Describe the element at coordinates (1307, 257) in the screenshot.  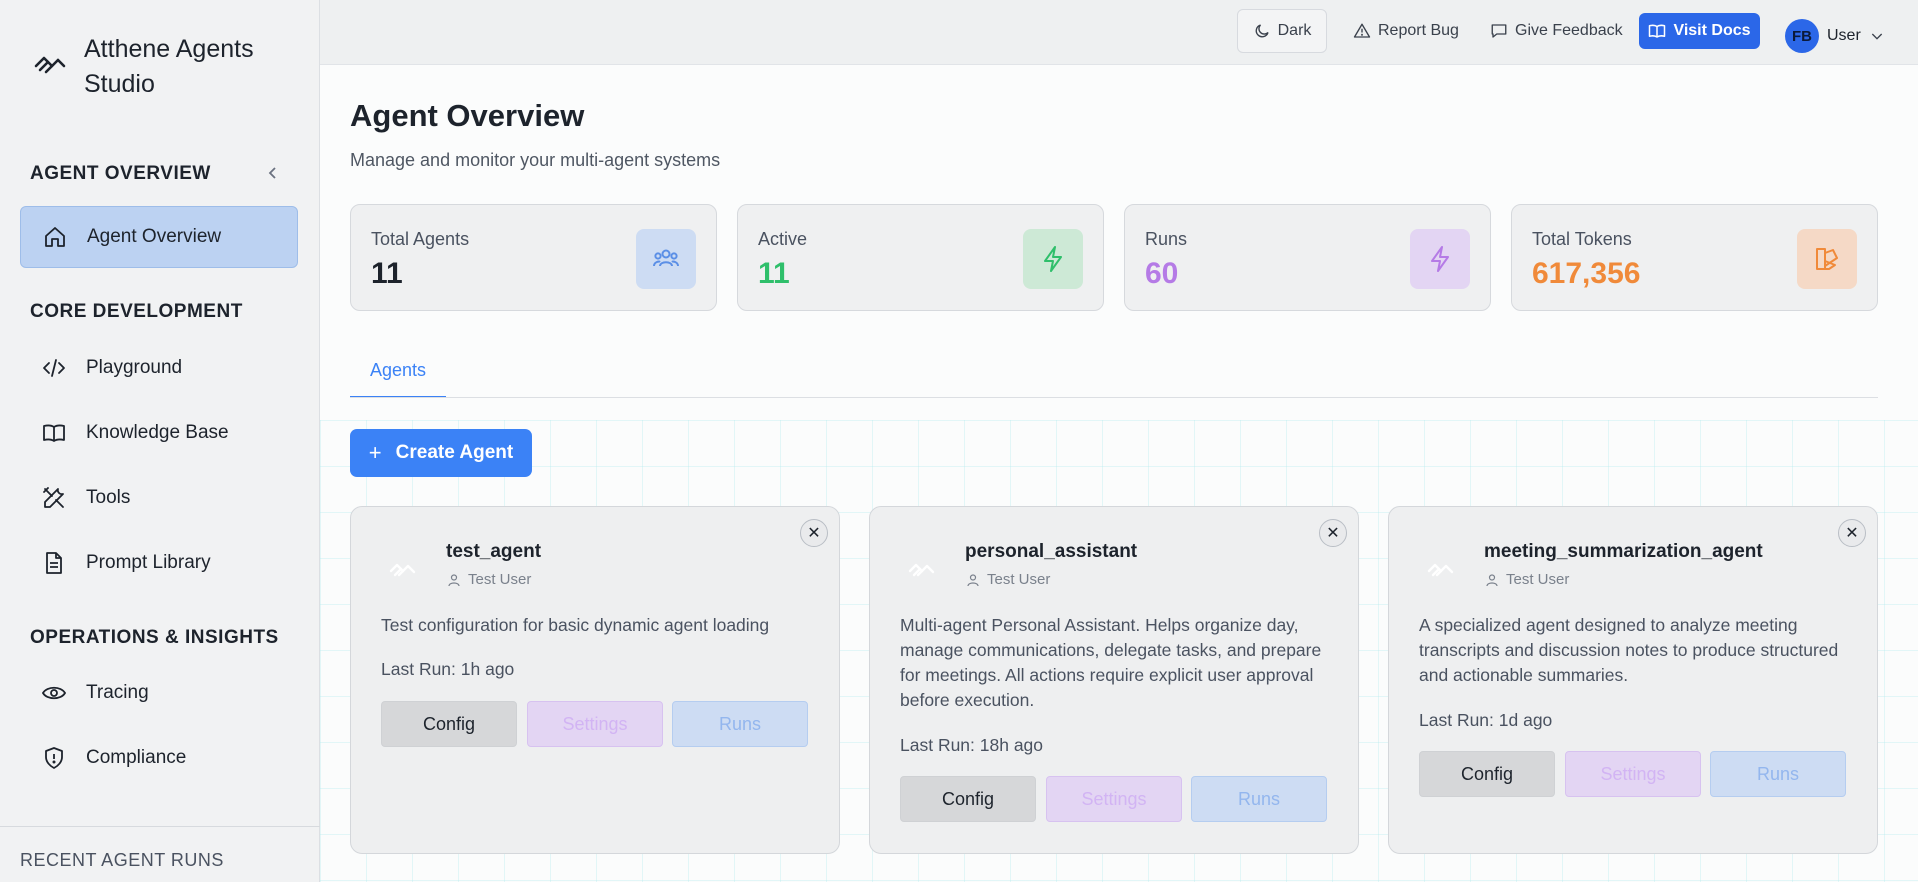
I see `stat-card-runs: Runs 60` at that location.